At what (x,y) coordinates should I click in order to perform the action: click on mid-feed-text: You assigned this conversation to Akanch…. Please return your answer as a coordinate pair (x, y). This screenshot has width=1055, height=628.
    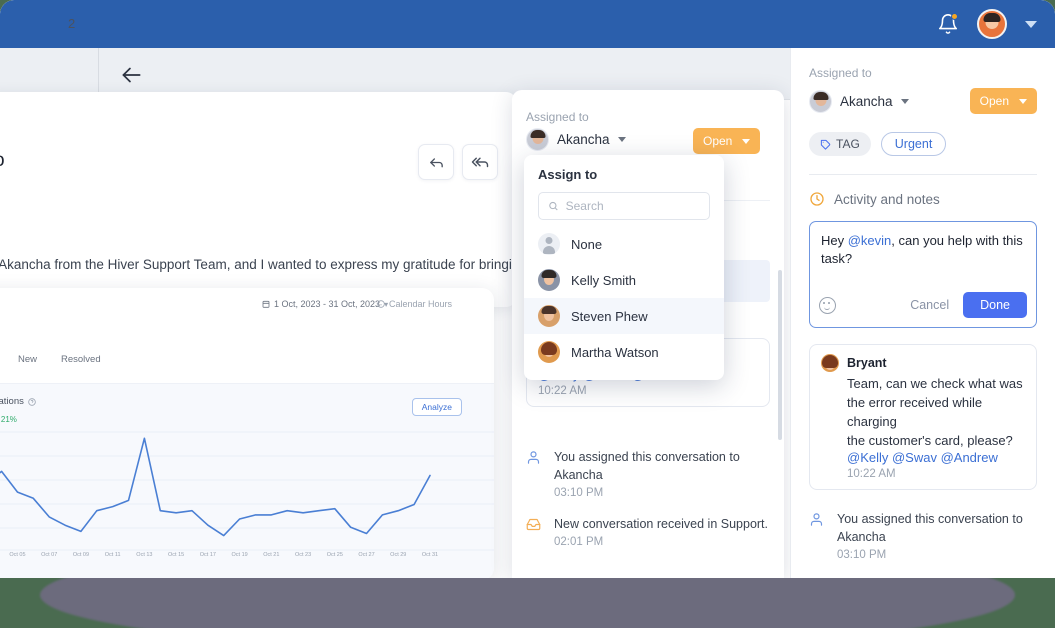
    Looking at the image, I should click on (647, 466).